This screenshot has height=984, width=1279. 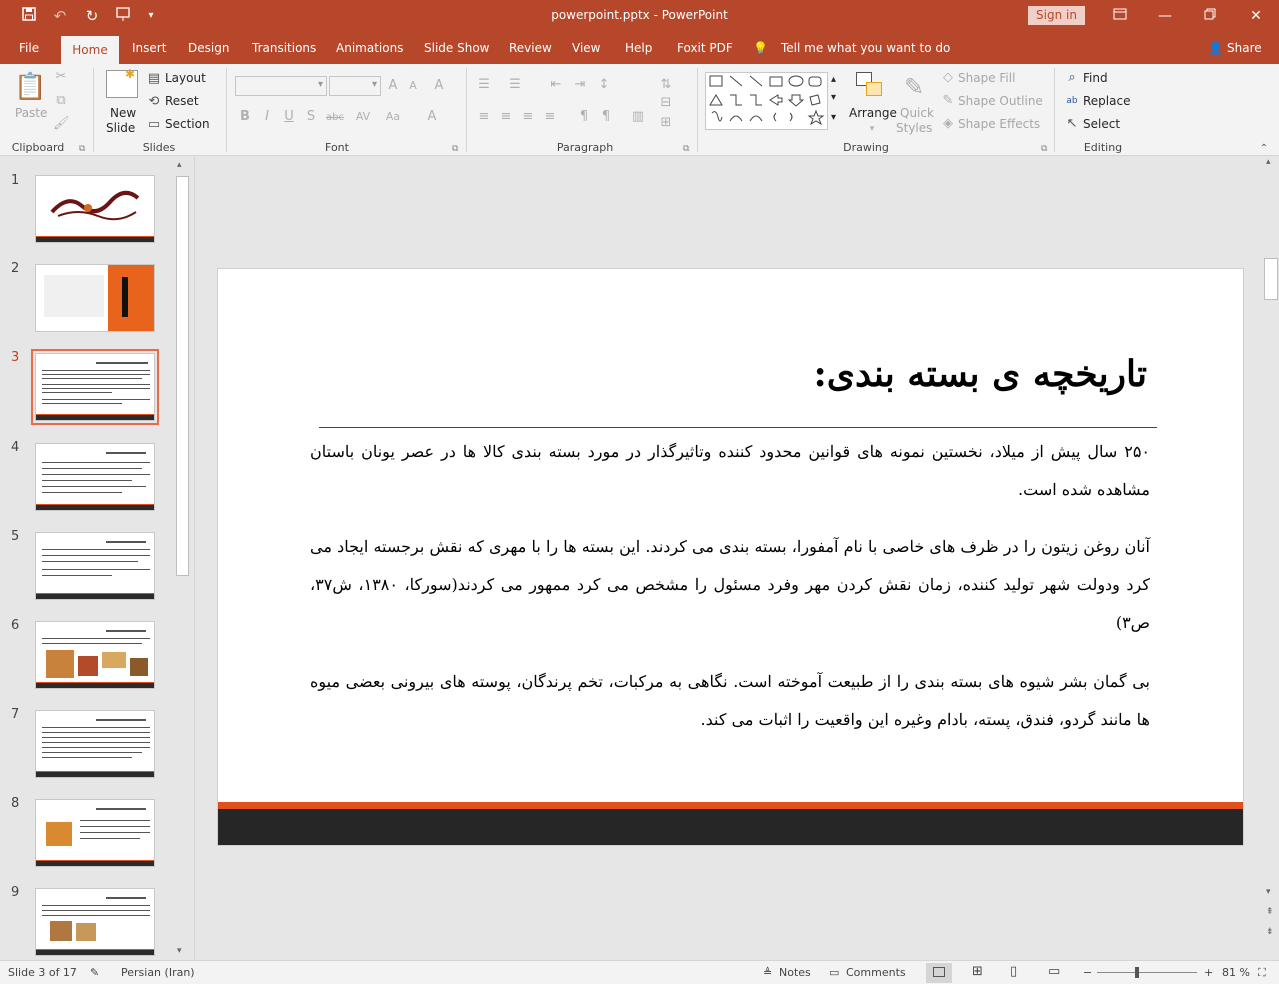 I want to click on paste-icon: 📋, so click(x=30, y=87).